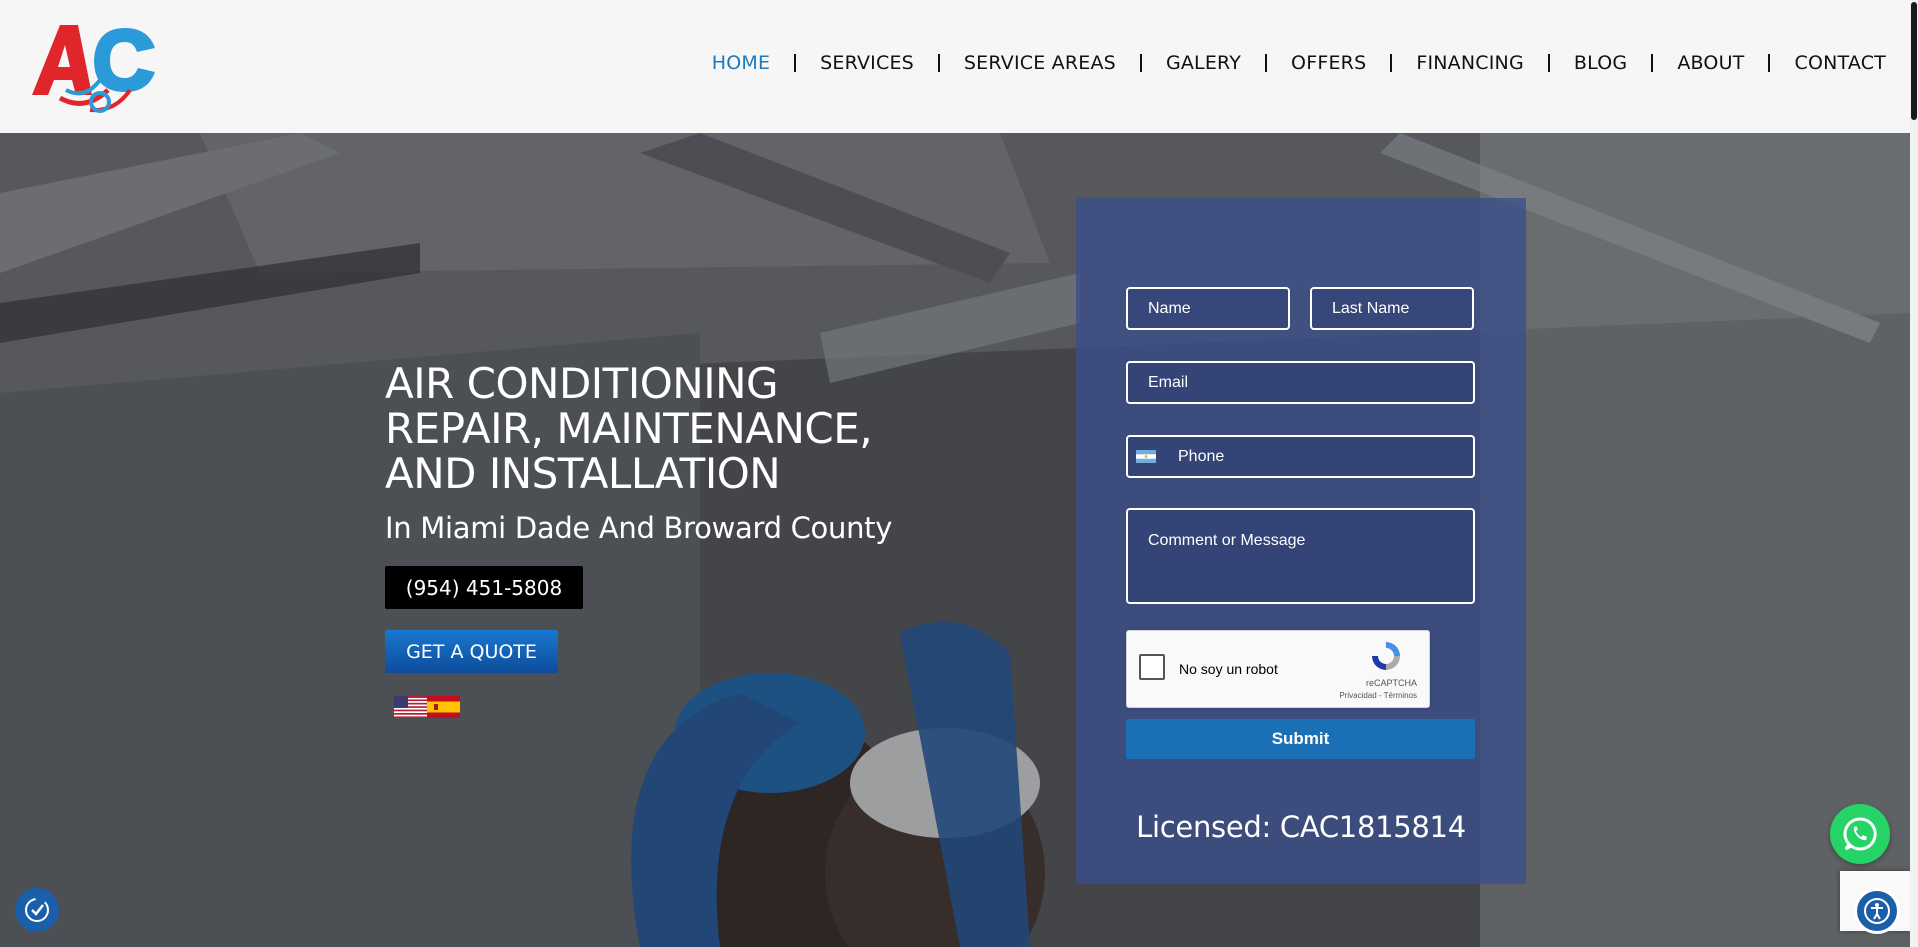  What do you see at coordinates (1201, 456) in the screenshot?
I see `phone-placeholder: Phone` at bounding box center [1201, 456].